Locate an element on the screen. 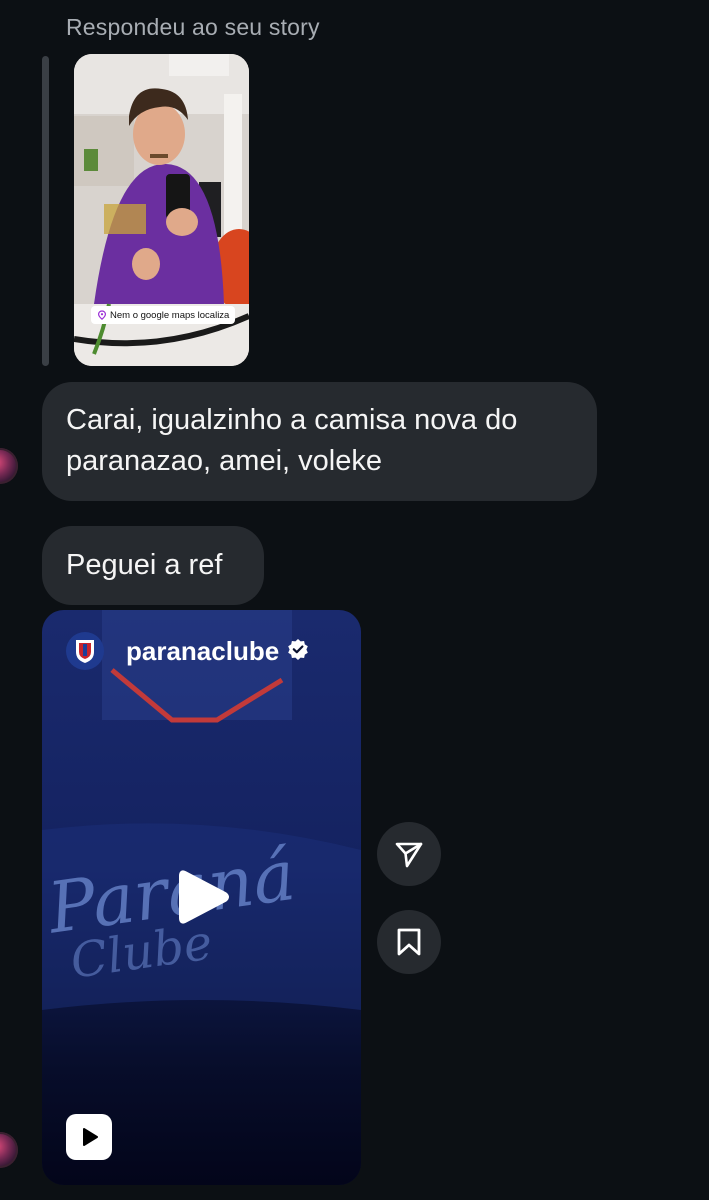 Image resolution: width=709 pixels, height=1200 pixels. message-text: Peguei a ref is located at coordinates (144, 565).